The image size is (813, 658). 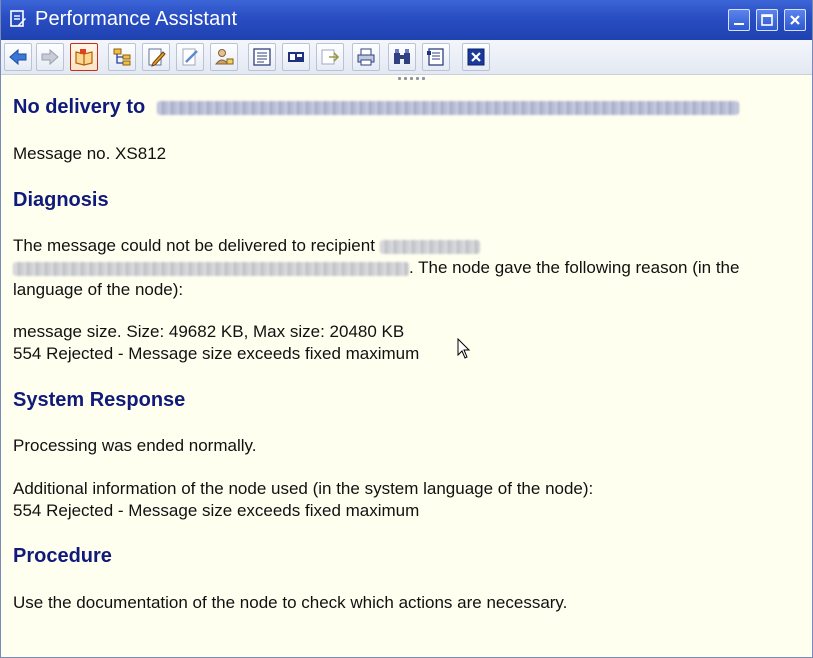 I want to click on print-button, so click(x=366, y=57).